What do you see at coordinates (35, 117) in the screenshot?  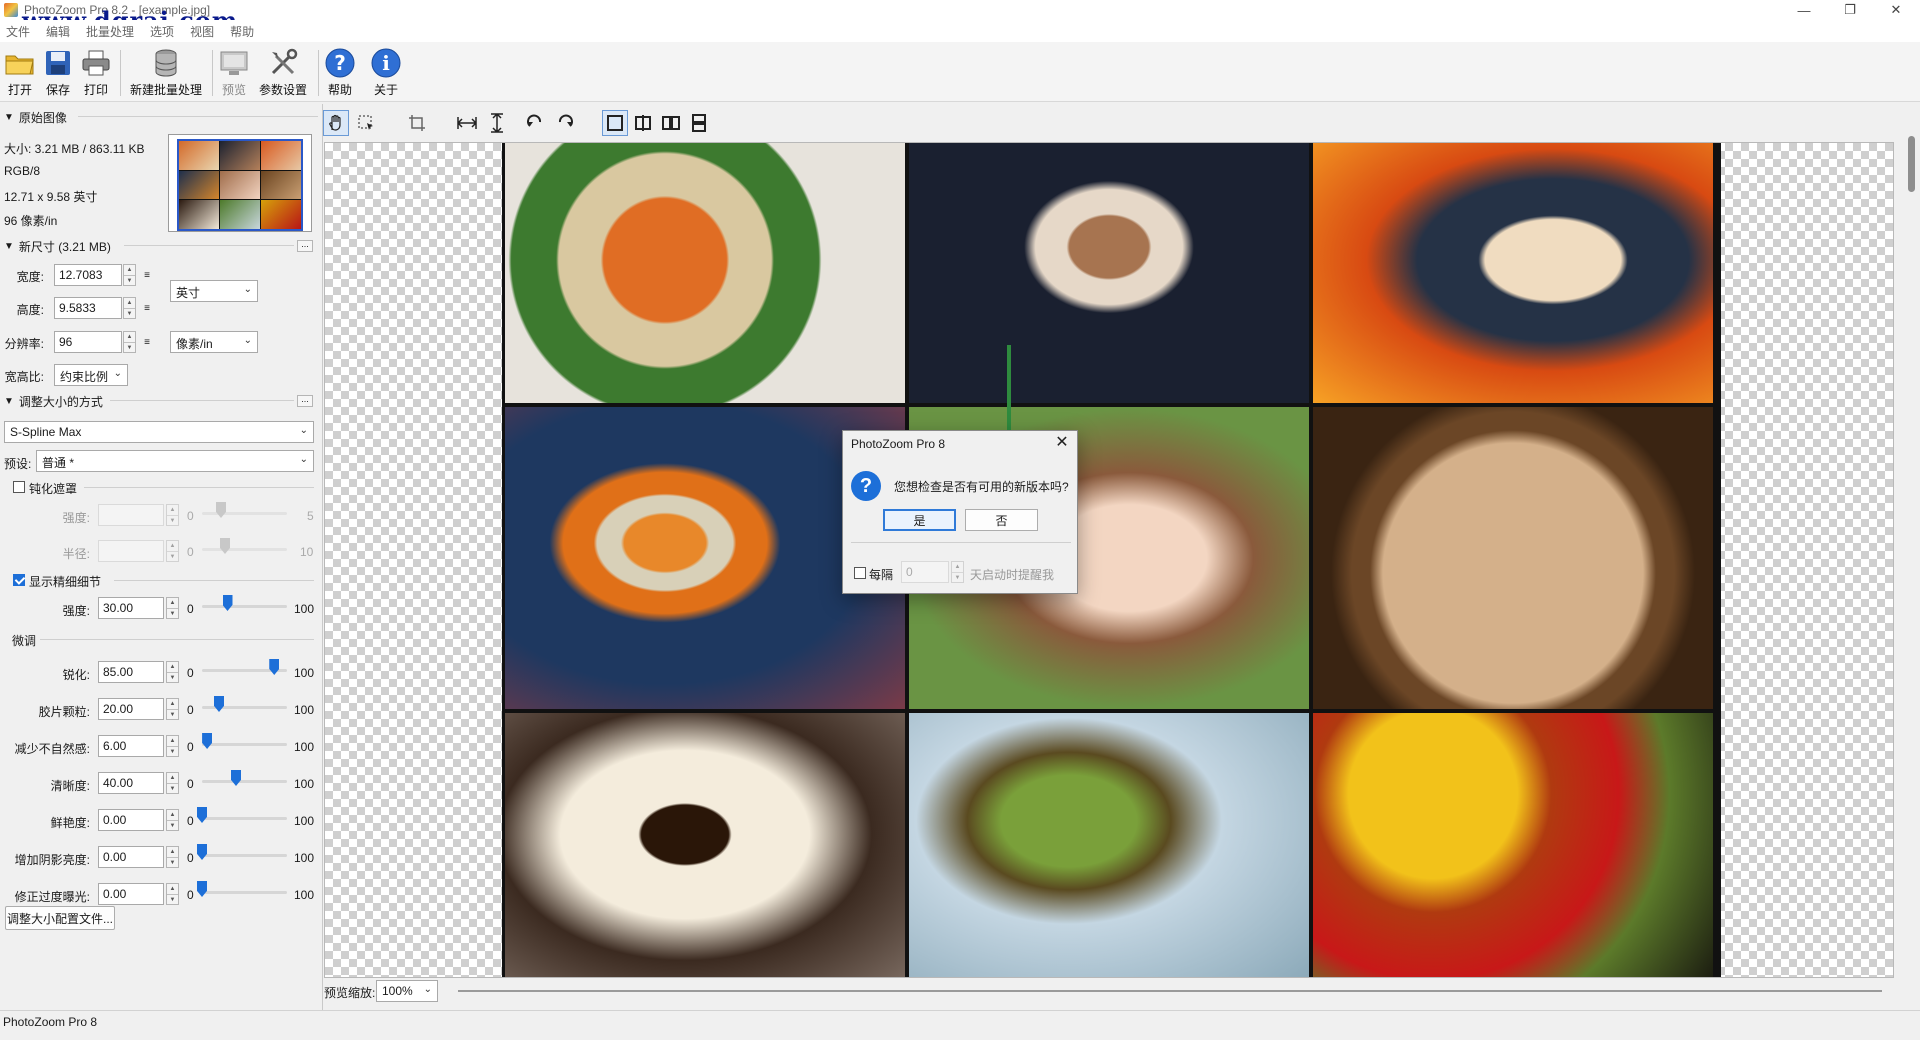 I see `original-image-header: ▼ 原始图像` at bounding box center [35, 117].